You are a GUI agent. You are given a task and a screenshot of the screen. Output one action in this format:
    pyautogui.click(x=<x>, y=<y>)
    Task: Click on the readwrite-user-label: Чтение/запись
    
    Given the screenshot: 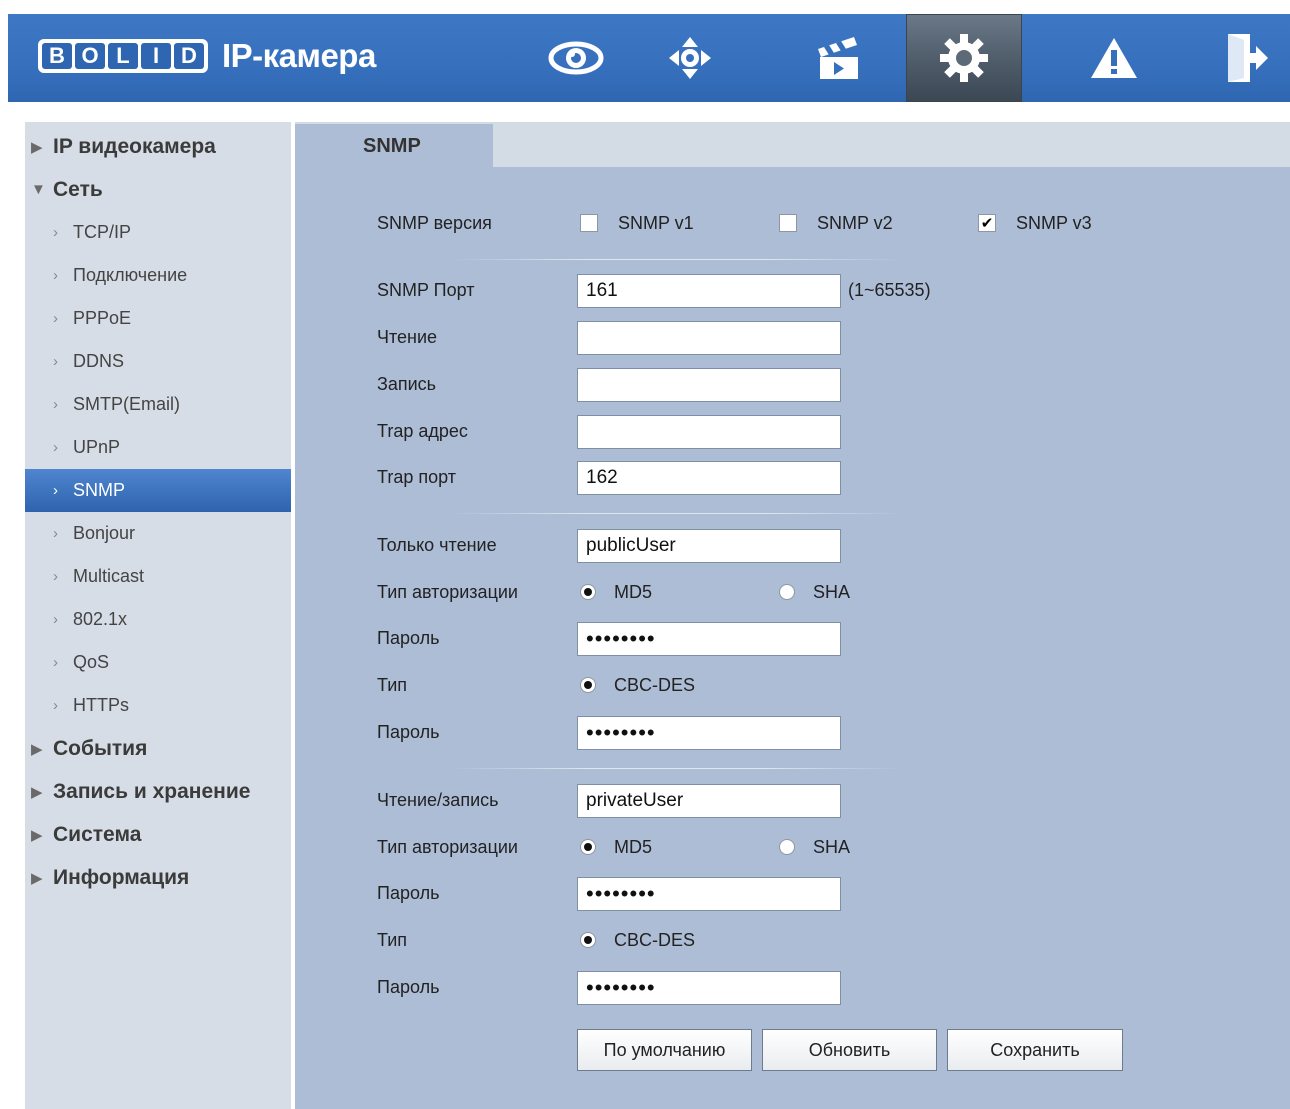 What is the action you would take?
    pyautogui.click(x=438, y=800)
    